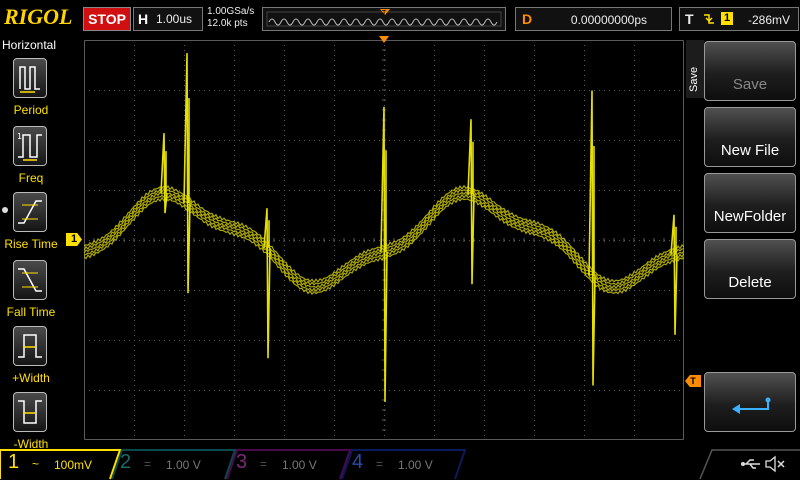 Image resolution: width=800 pixels, height=480 pixels. Describe the element at coordinates (358, 462) in the screenshot. I see `channel-4-number: 4` at that location.